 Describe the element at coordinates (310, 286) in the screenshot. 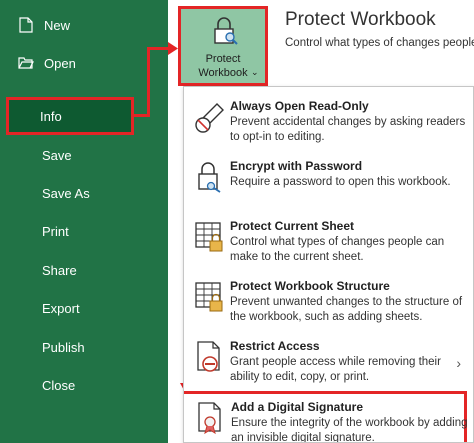

I see `menu-item-title: Protect Workbook Structure` at that location.